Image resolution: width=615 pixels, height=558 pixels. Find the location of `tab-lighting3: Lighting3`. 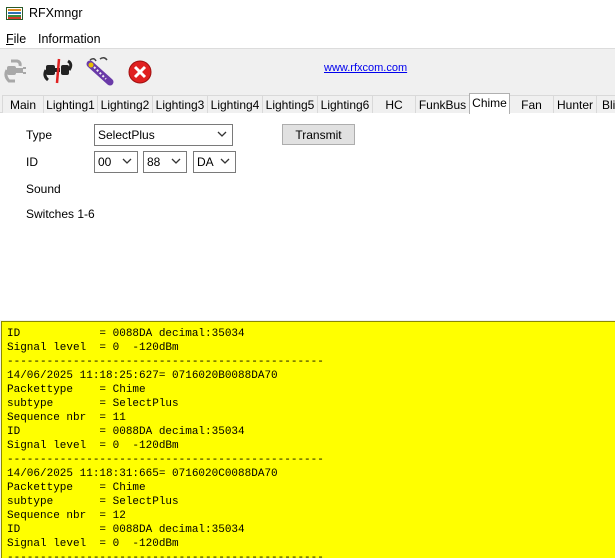

tab-lighting3: Lighting3 is located at coordinates (180, 104).